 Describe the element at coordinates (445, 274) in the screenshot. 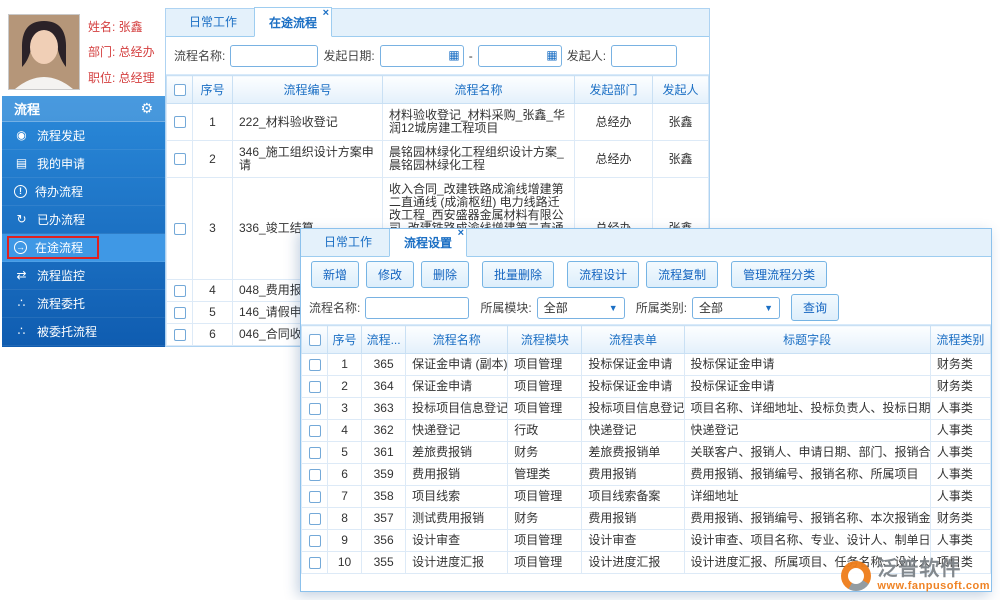

I see `delete-button: 删除` at that location.